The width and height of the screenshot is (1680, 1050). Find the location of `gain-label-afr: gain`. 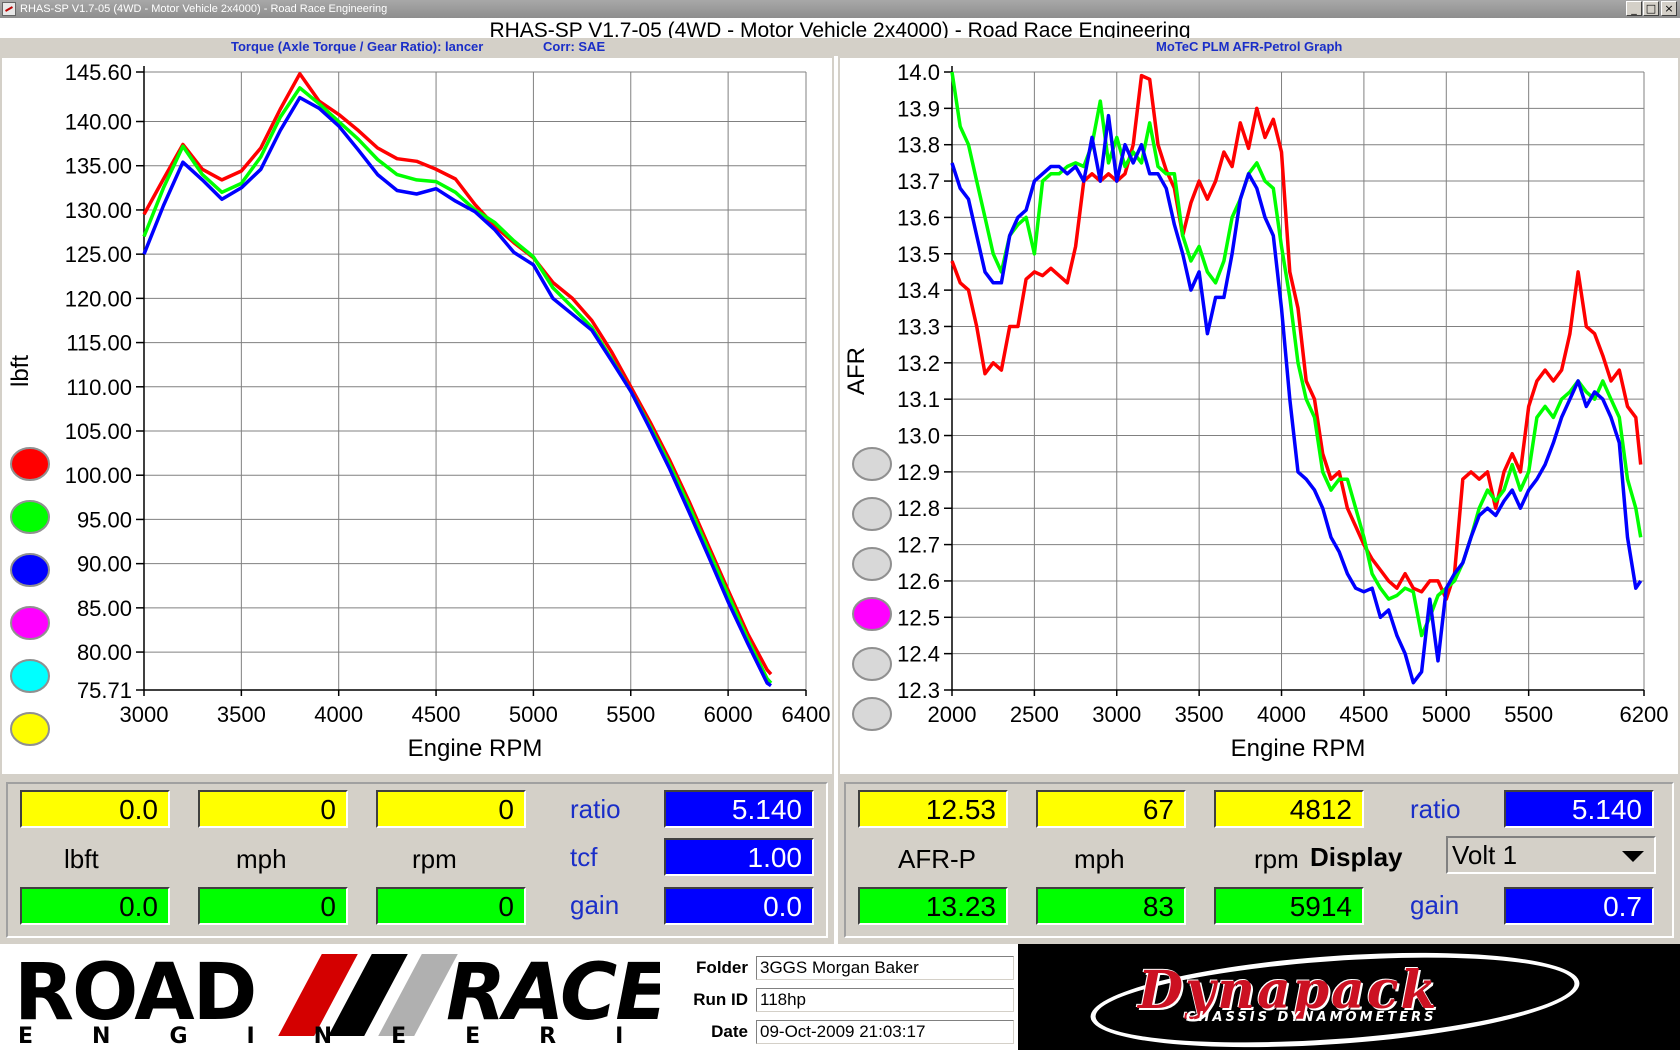

gain-label-afr: gain is located at coordinates (1435, 905).